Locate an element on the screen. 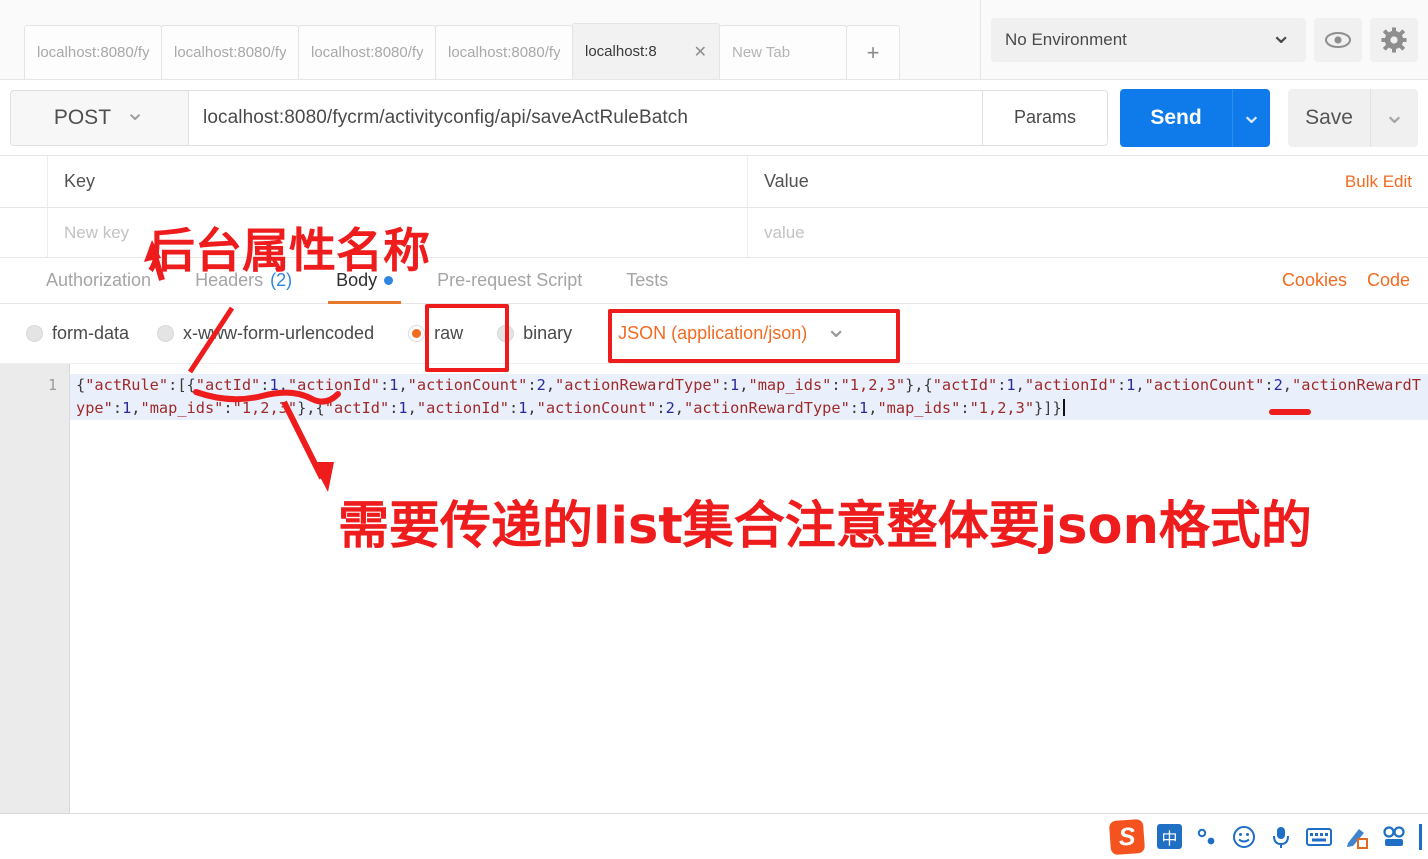 Image resolution: width=1428 pixels, height=859 pixels. tab-label: Tests is located at coordinates (647, 280).